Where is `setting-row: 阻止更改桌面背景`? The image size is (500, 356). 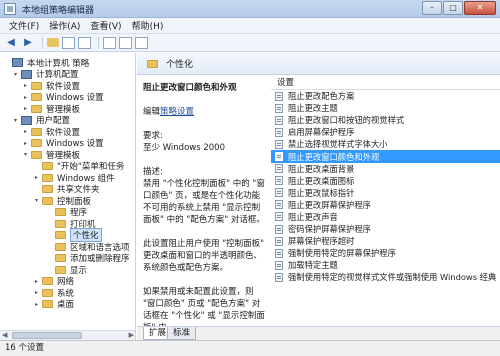
setting-row: 阻止更改桌面背景 is located at coordinates (385, 169).